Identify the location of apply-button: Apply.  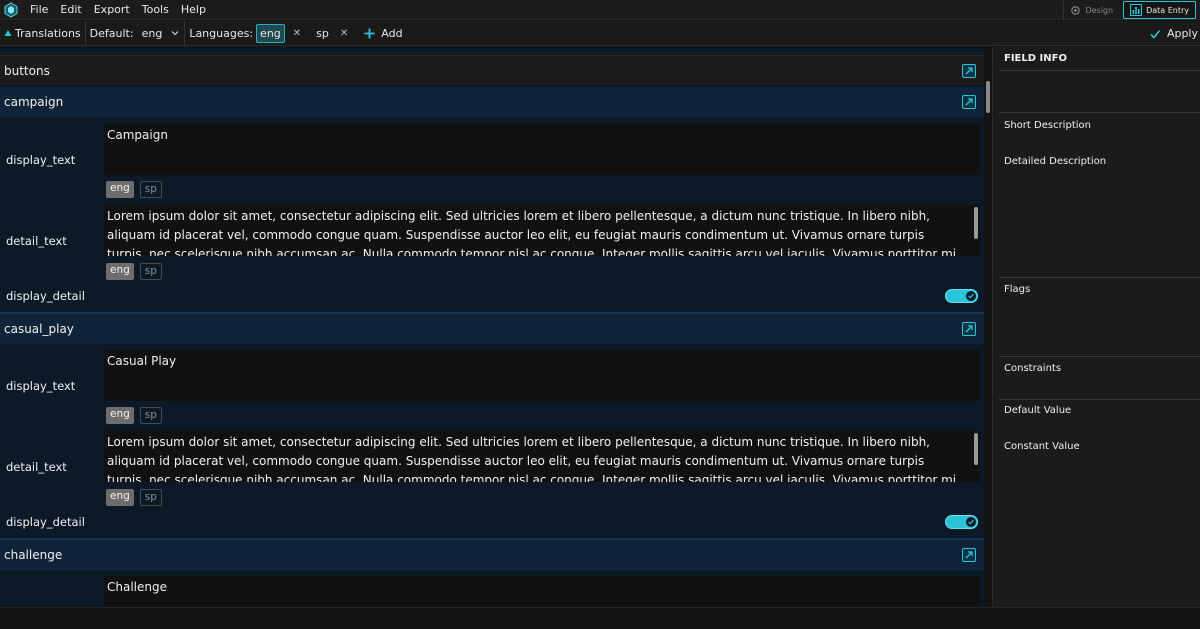
(1173, 33).